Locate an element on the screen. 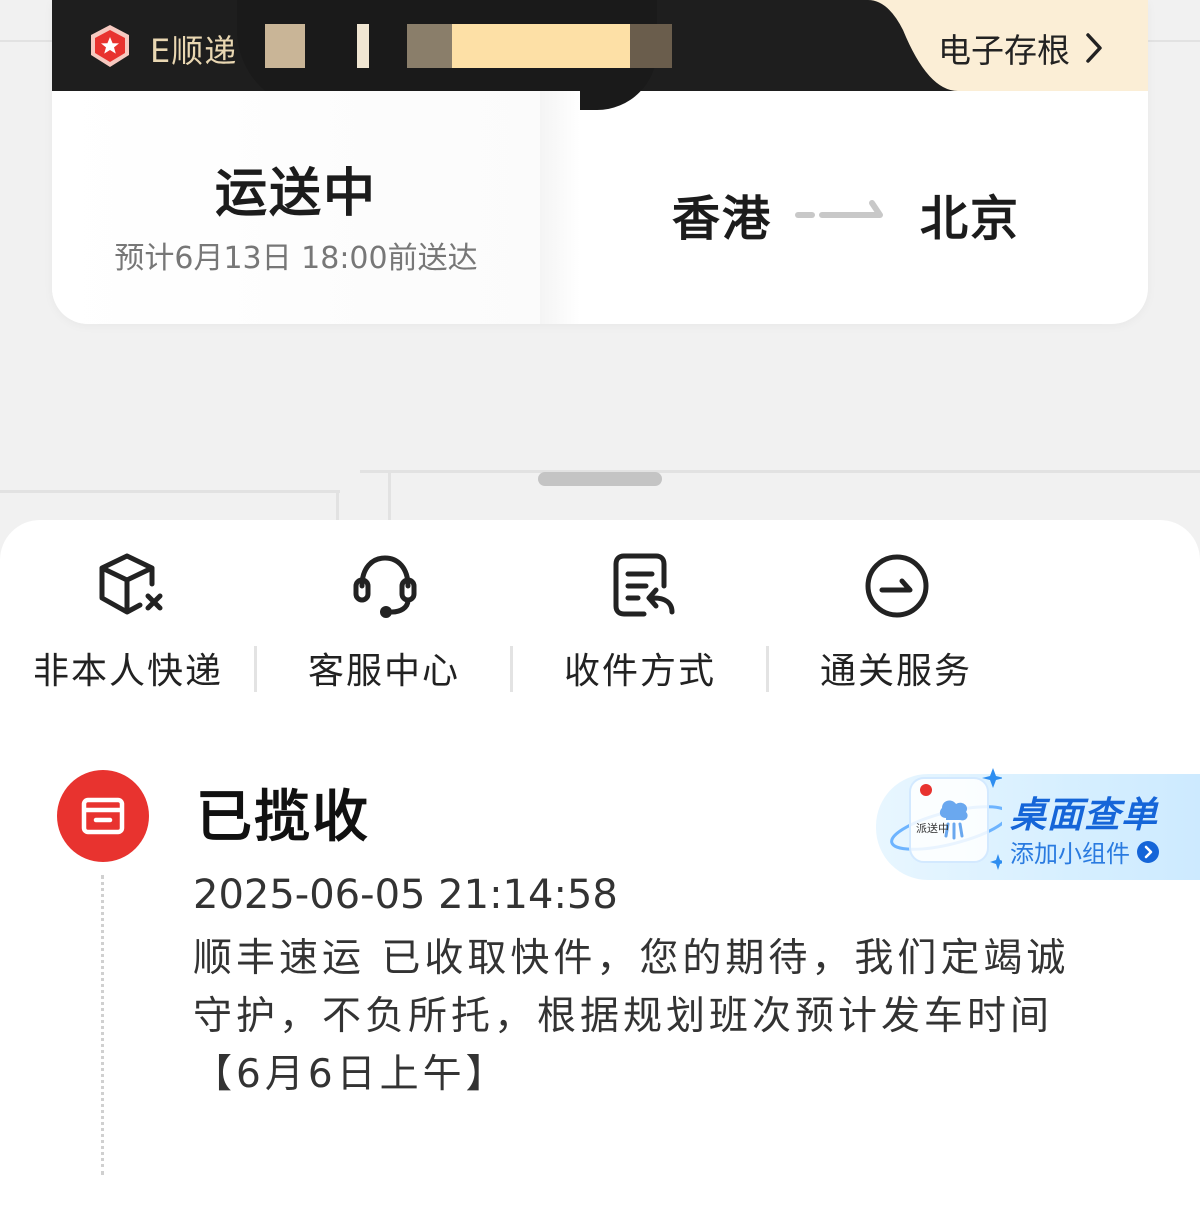 The height and width of the screenshot is (1220, 1200). timeline-connector is located at coordinates (102, 1025).